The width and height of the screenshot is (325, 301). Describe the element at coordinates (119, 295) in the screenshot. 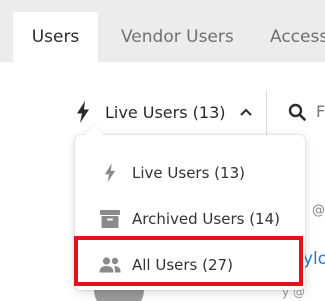

I see `avatar` at that location.